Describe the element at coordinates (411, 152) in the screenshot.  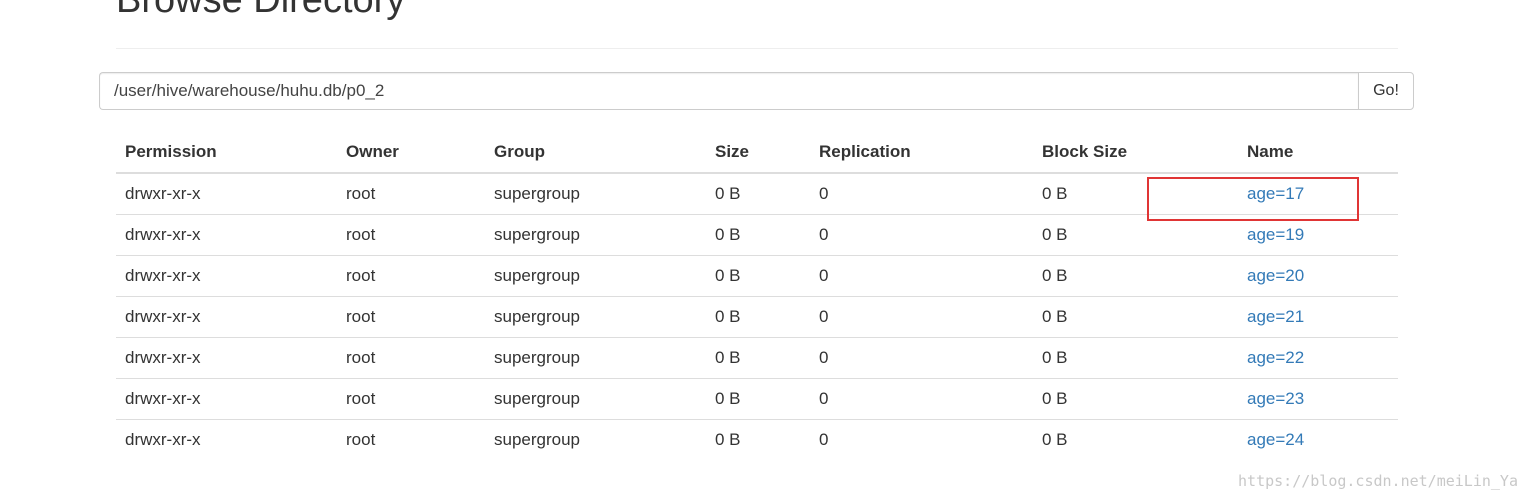
I see `header-owner: Owner` at that location.